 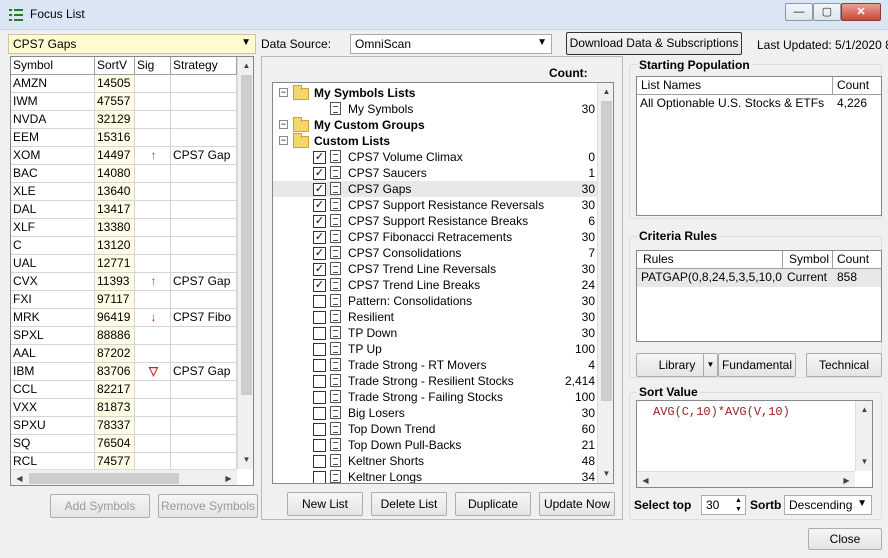 What do you see at coordinates (438, 397) in the screenshot?
I see `tree-list-row: Trade Strong - Failing Stocks 100` at bounding box center [438, 397].